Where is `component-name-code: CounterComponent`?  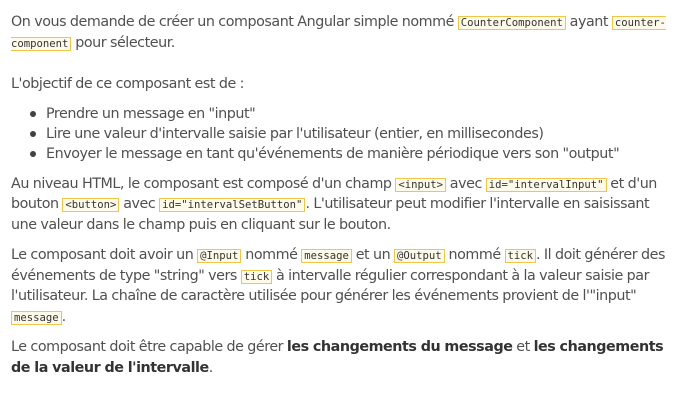 component-name-code: CounterComponent is located at coordinates (511, 23).